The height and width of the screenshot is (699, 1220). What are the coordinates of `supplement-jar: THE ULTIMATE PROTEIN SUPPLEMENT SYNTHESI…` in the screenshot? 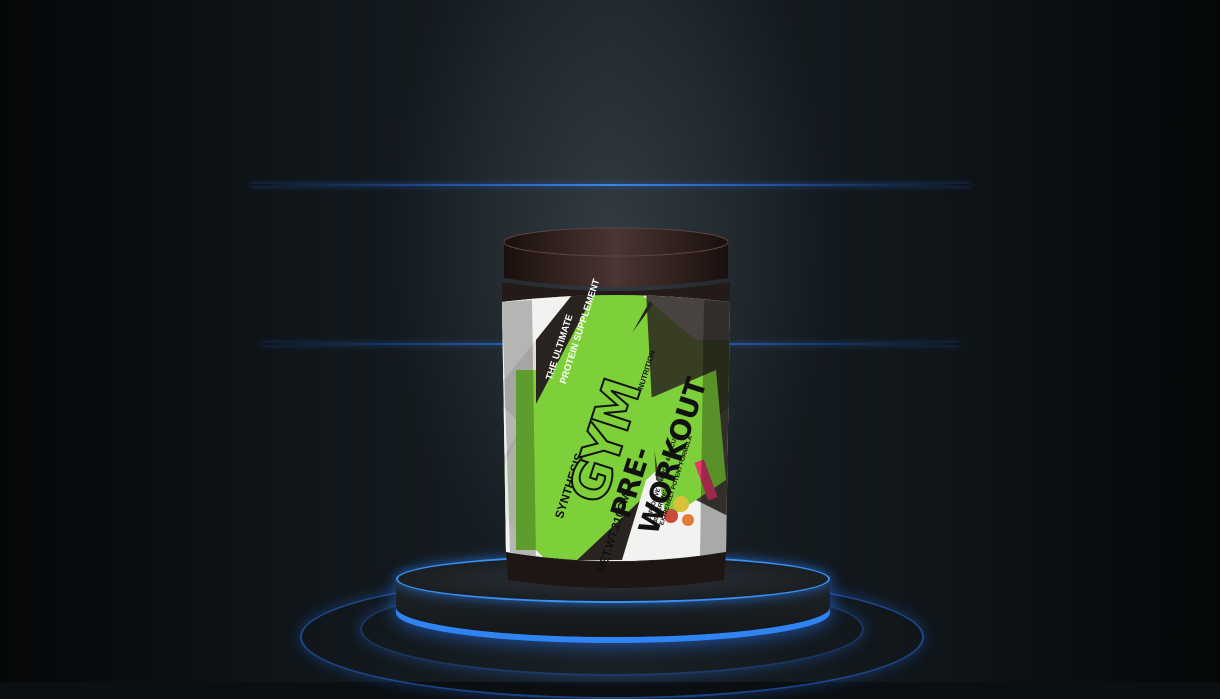 It's located at (616, 406).